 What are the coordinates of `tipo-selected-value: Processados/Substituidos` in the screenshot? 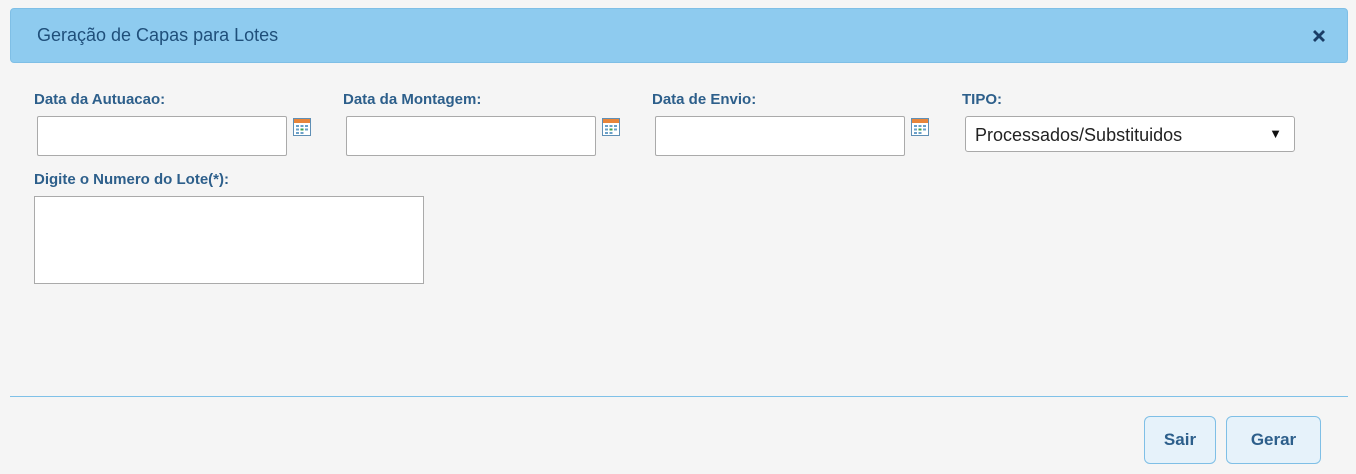 It's located at (1079, 135).